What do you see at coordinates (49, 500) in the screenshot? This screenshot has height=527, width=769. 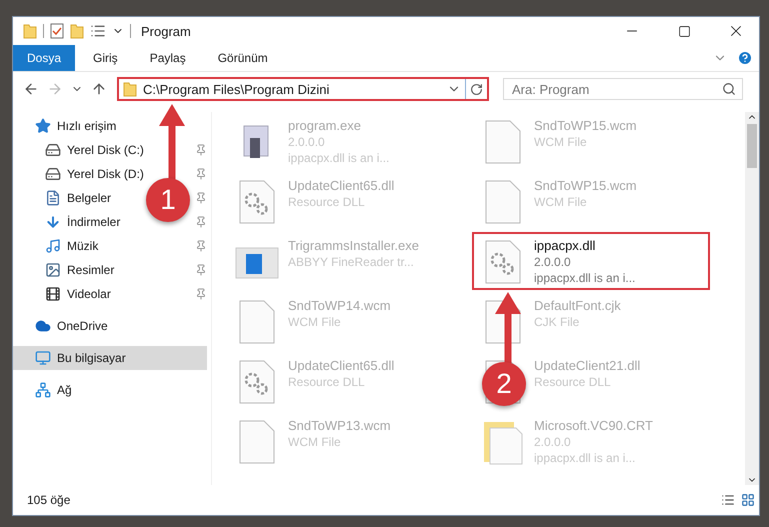 I see `item-count: 105 öğe` at bounding box center [49, 500].